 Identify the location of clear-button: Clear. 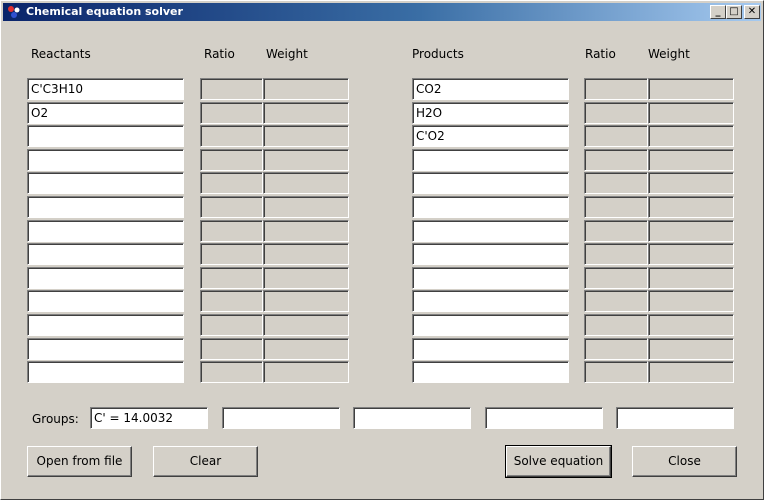
(205, 461).